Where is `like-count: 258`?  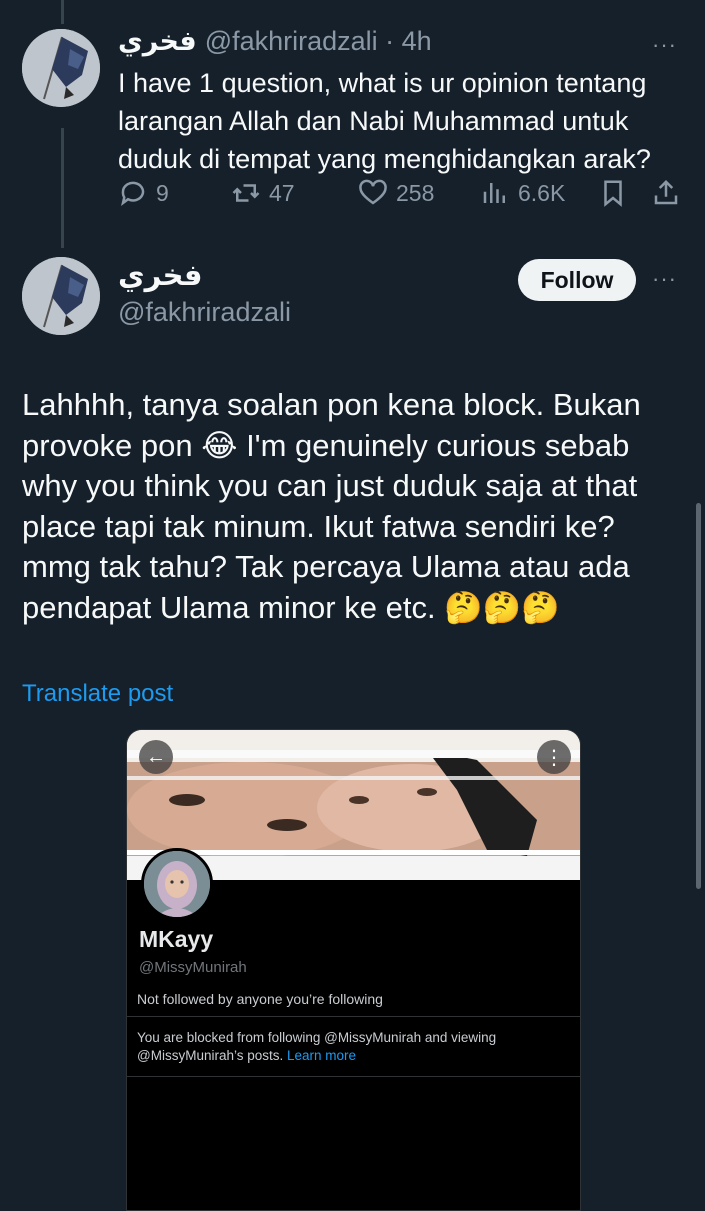 like-count: 258 is located at coordinates (415, 192).